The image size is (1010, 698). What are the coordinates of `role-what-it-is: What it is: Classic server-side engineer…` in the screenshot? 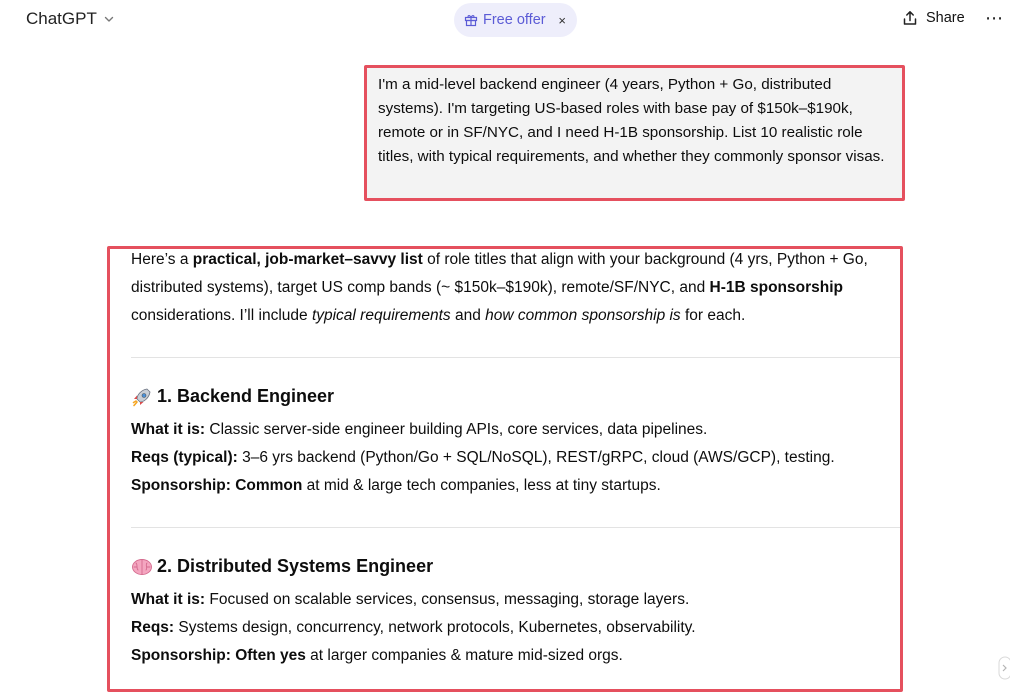 It's located at (419, 429).